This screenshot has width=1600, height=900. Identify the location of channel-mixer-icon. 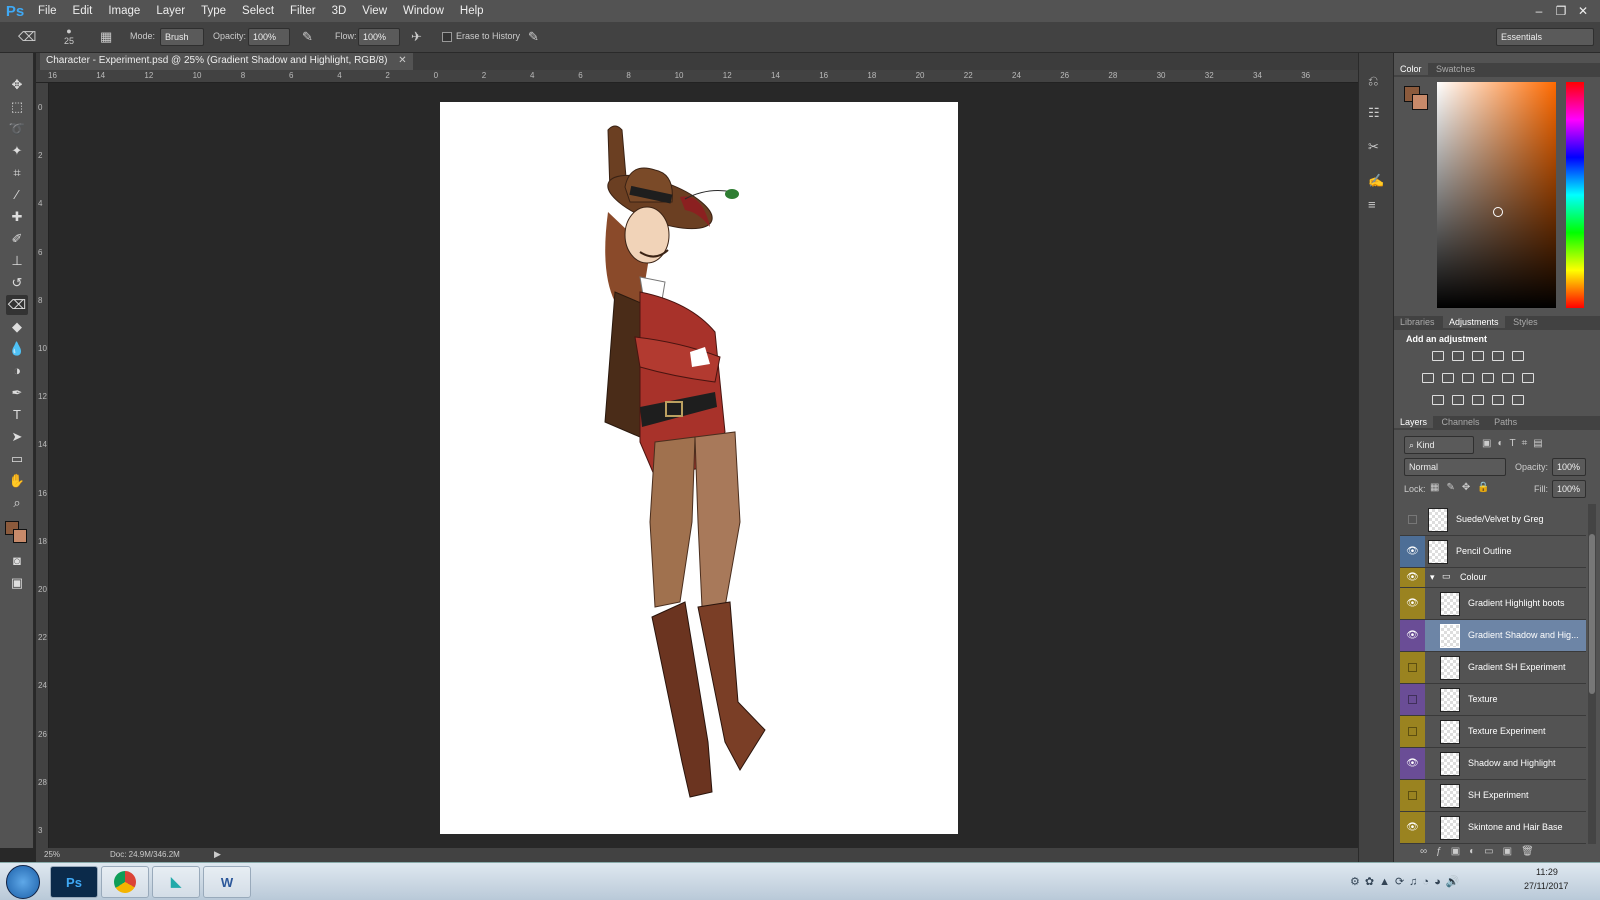
(1508, 378).